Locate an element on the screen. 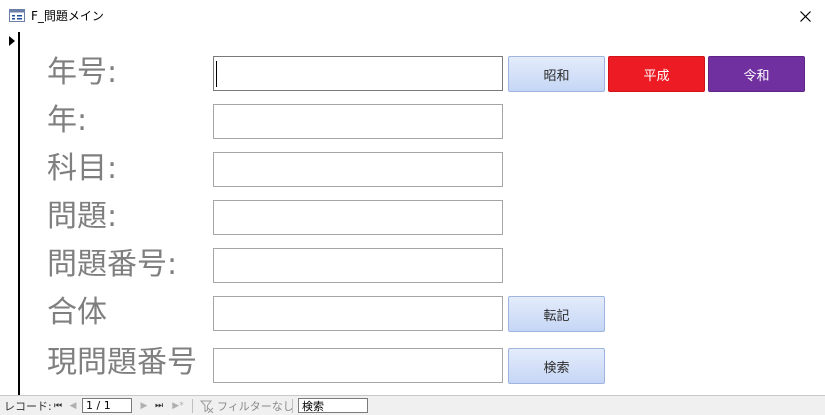 The width and height of the screenshot is (825, 415). previous-record-button: ◀ is located at coordinates (73, 406).